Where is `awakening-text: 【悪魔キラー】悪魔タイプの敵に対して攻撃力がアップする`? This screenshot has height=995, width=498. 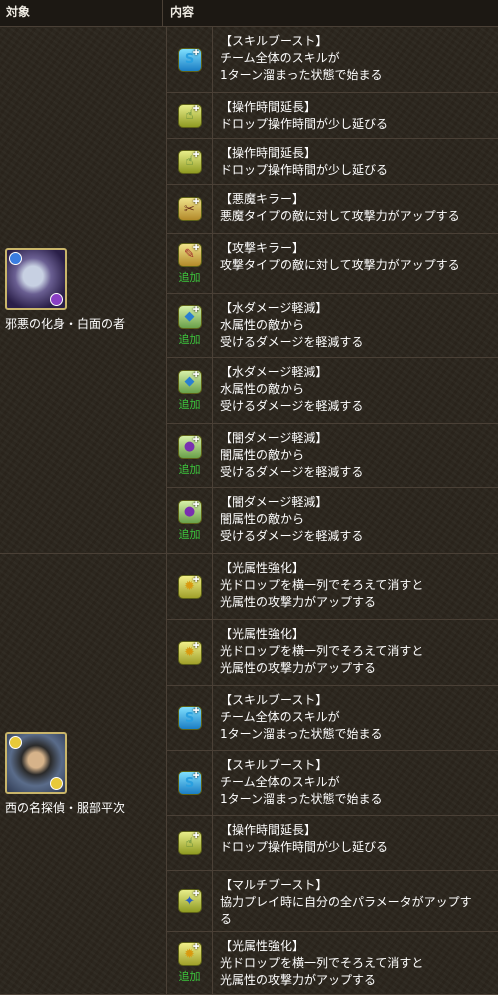
awakening-text: 【悪魔キラー】悪魔タイプの敵に対して攻撃力がアップする is located at coordinates (336, 209).